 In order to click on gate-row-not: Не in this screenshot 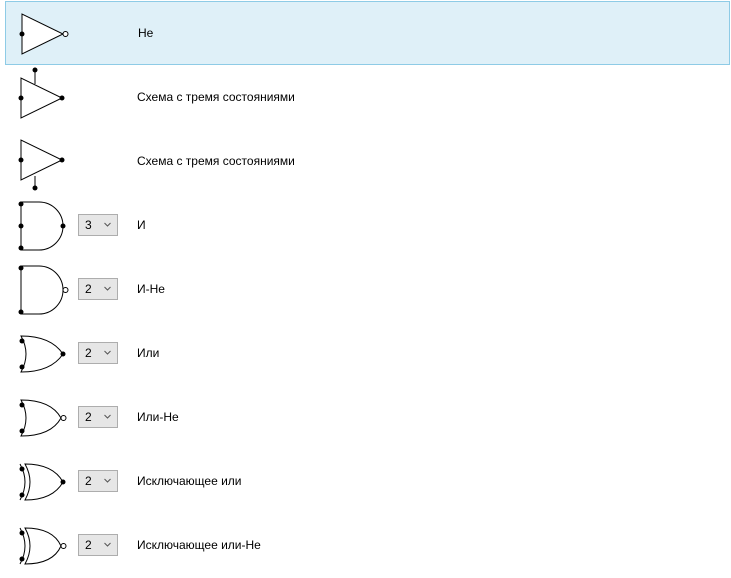, I will do `click(367, 33)`.